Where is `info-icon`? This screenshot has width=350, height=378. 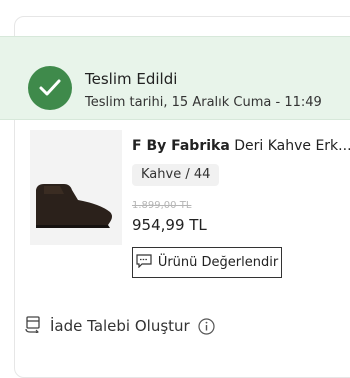 info-icon is located at coordinates (206, 326).